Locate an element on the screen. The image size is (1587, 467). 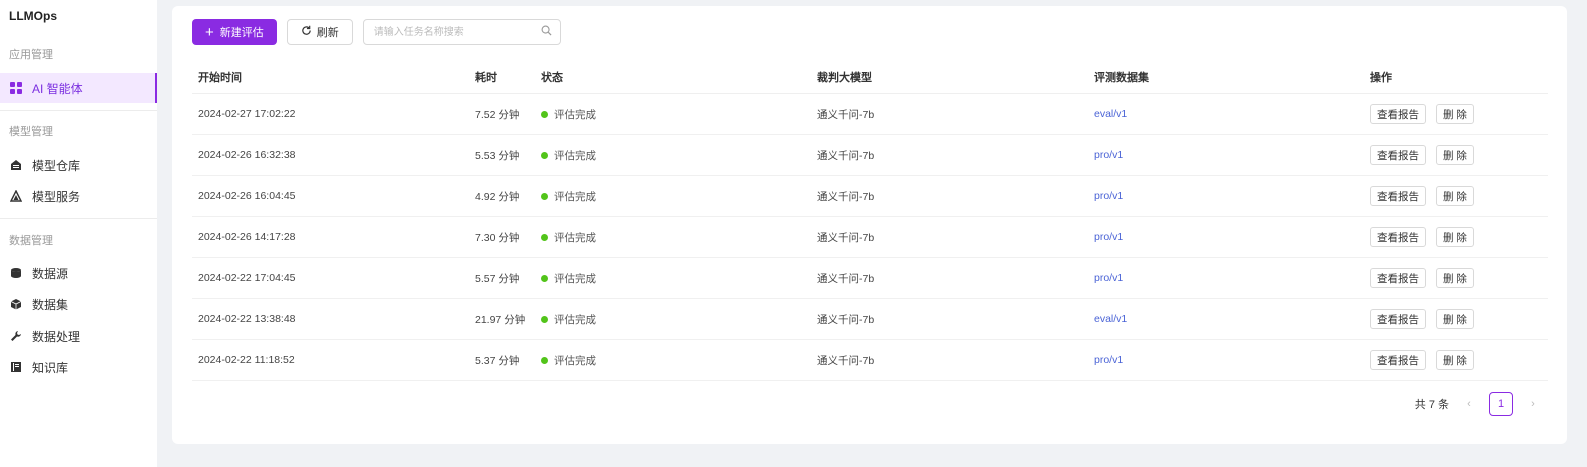
brand-logo: LLMOps is located at coordinates (33, 16).